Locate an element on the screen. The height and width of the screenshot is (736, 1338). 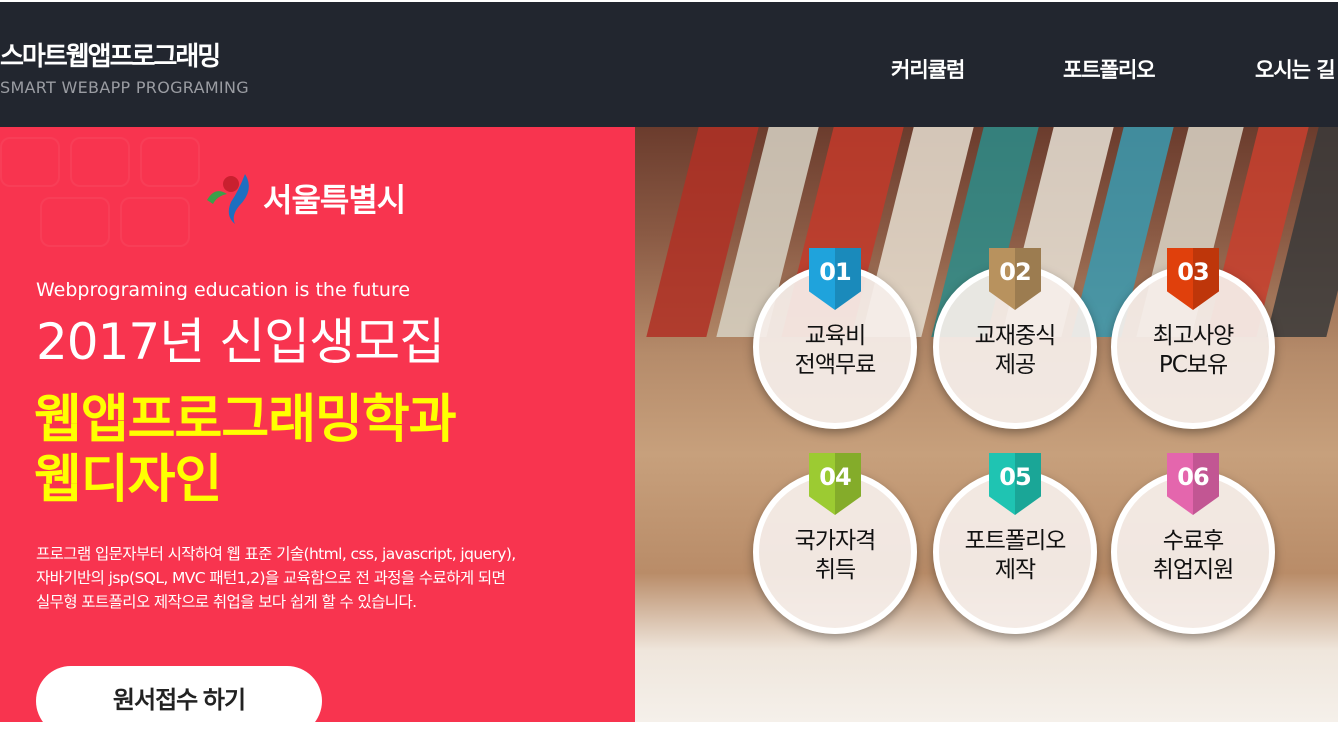
feature-line1: 교재중식 is located at coordinates (1015, 336).